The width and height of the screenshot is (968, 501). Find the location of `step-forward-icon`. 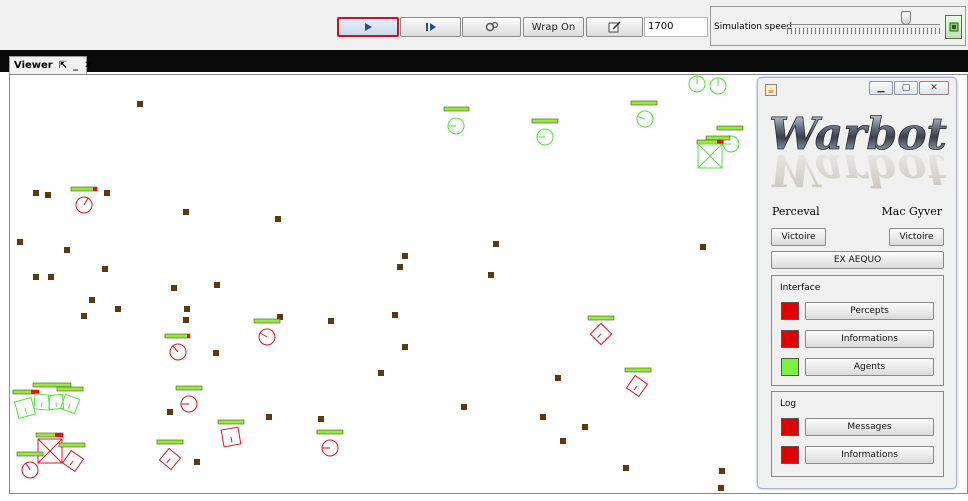

step-forward-icon is located at coordinates (430, 27).